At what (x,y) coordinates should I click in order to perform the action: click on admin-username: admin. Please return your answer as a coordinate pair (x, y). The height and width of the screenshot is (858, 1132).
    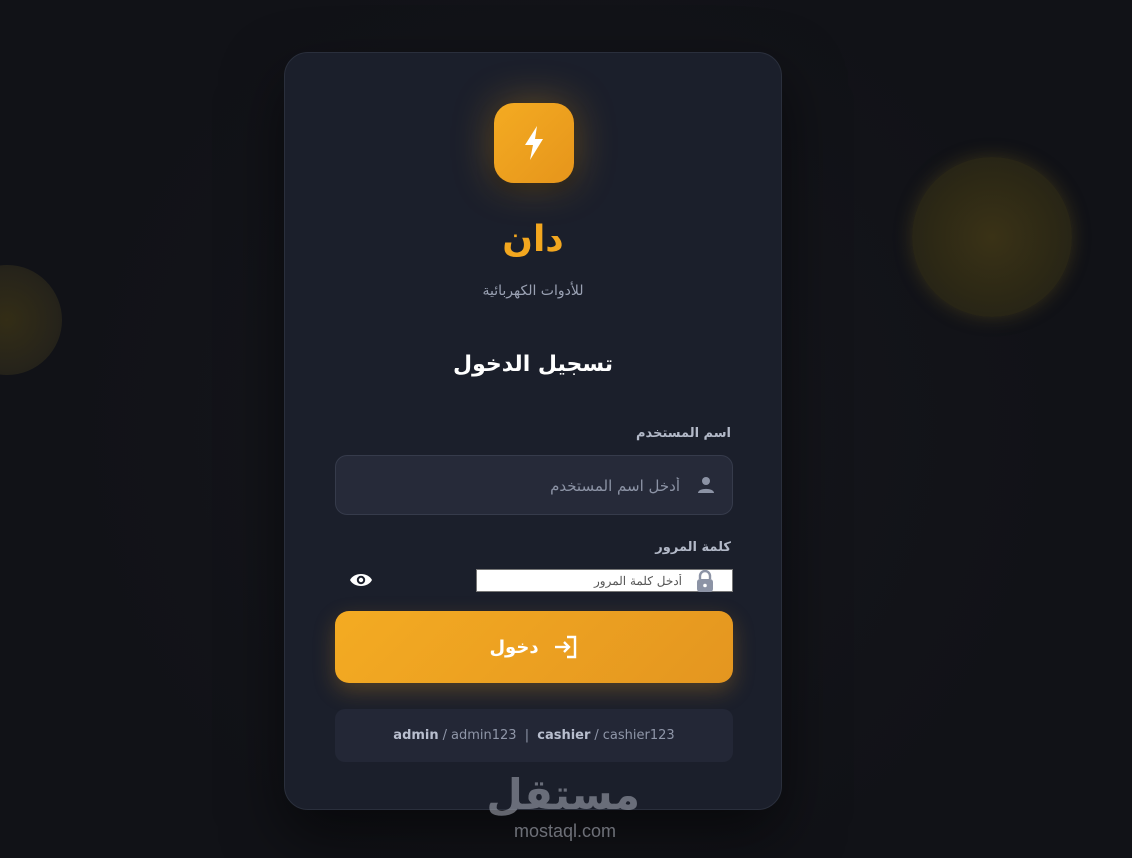
    Looking at the image, I should click on (416, 735).